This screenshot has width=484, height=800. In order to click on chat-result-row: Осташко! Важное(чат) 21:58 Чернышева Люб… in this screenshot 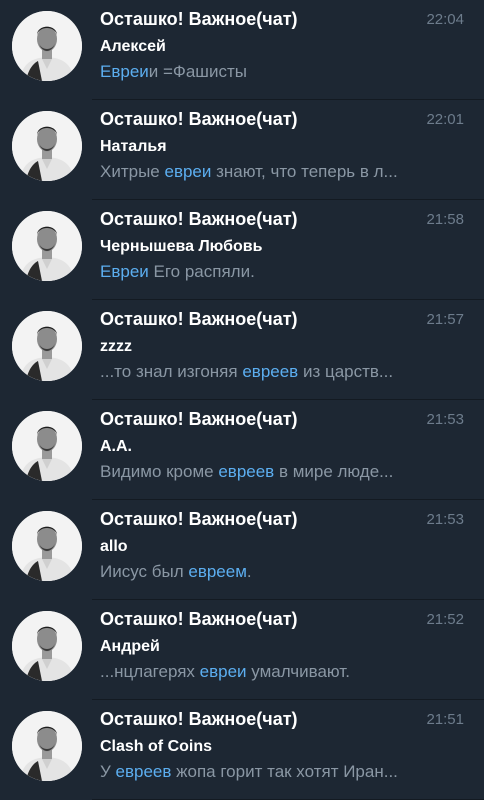, I will do `click(242, 250)`.